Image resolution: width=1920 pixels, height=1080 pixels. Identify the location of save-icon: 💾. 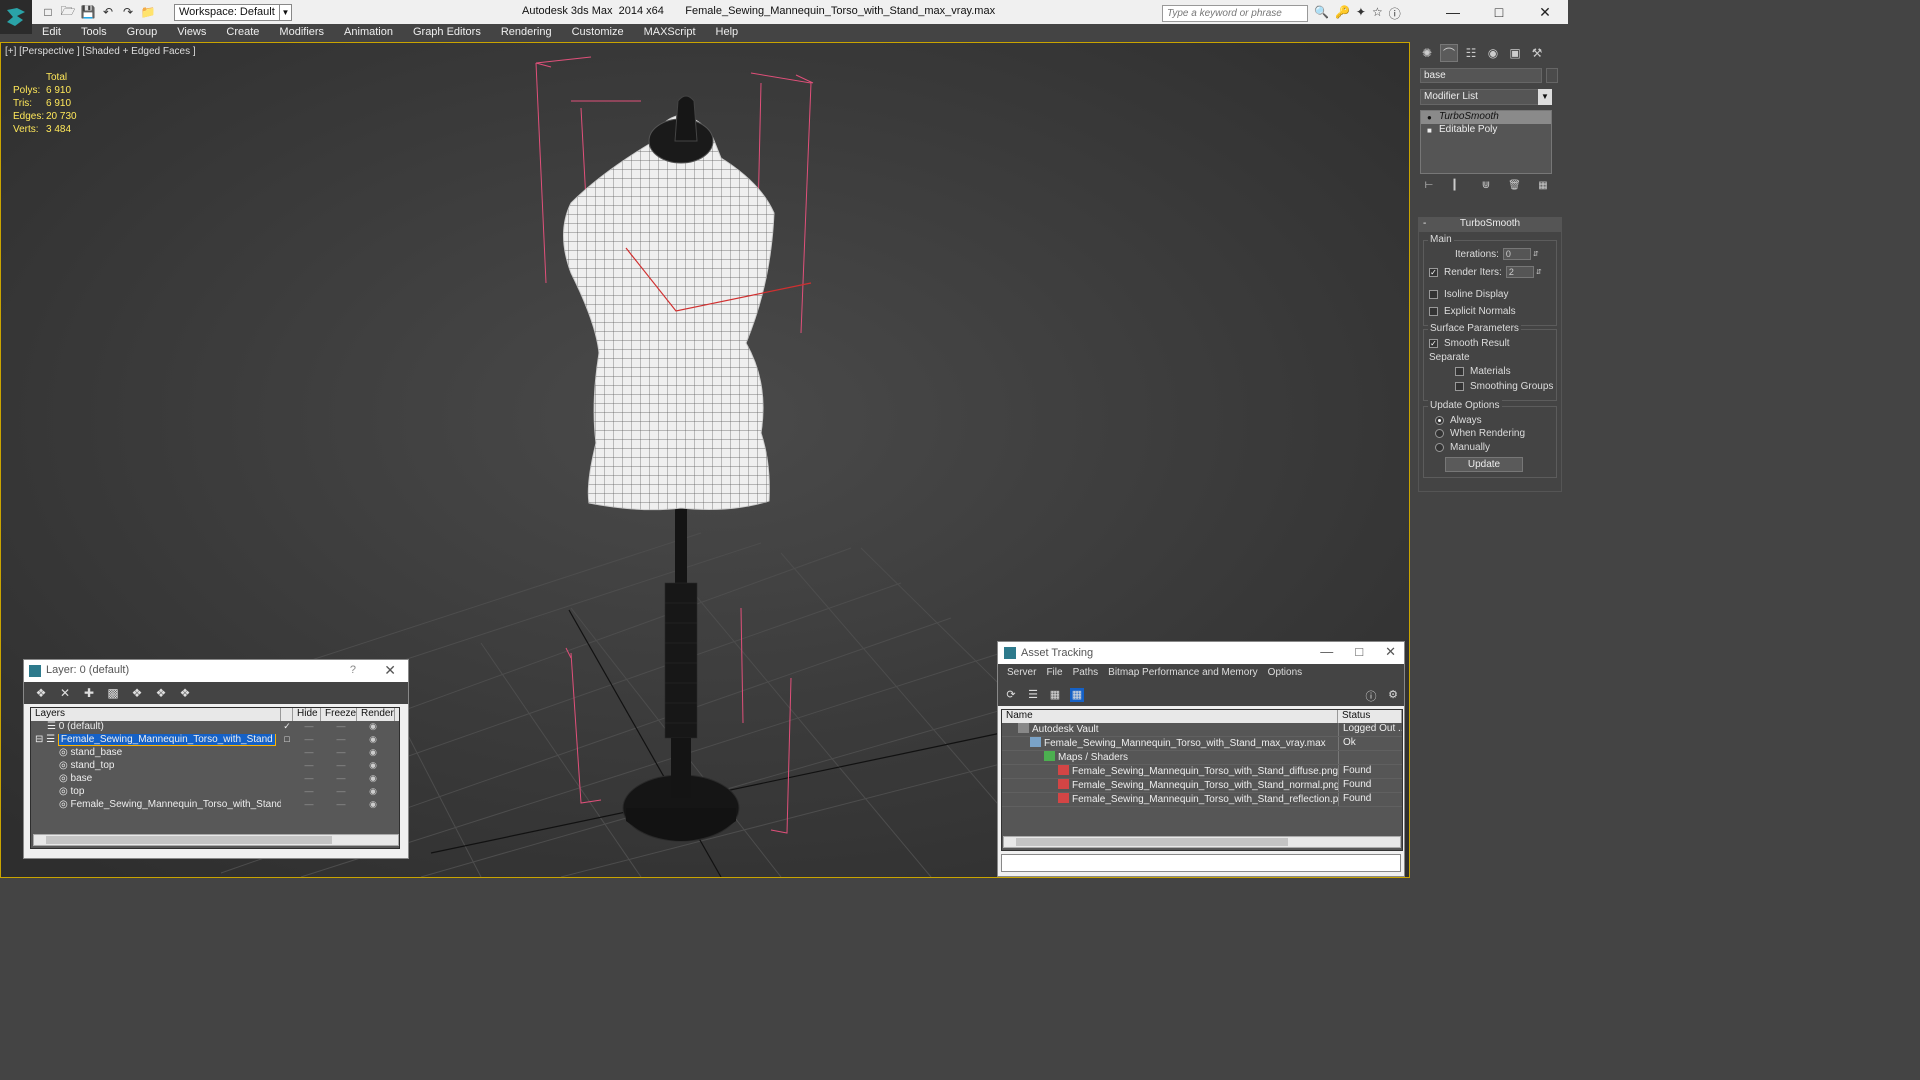
(88, 12).